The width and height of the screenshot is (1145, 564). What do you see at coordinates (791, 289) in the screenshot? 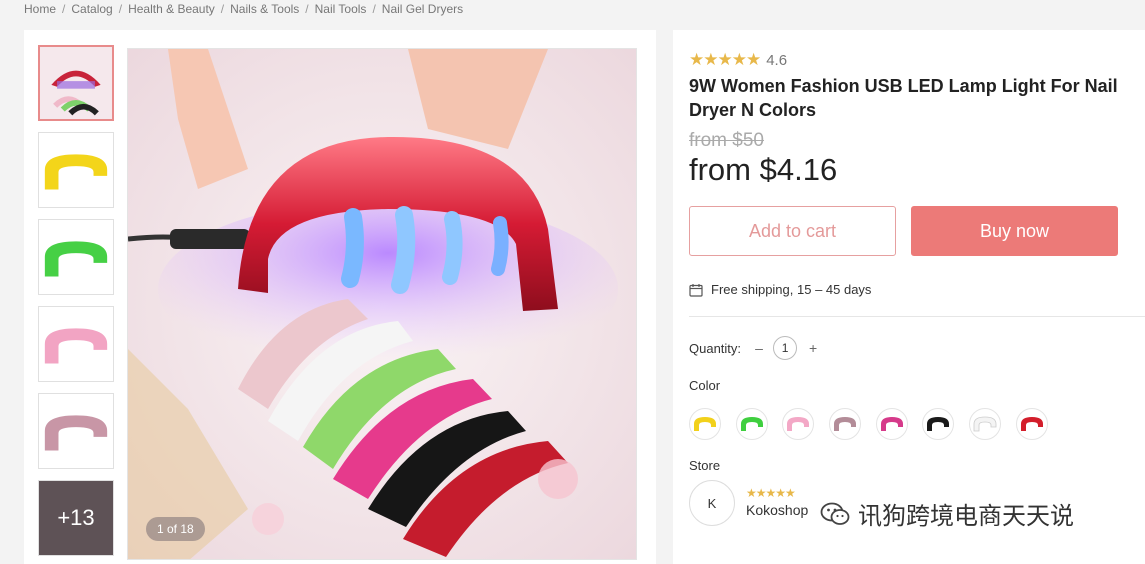
I see `shipping-text: Free shipping, 15 – 45 days` at bounding box center [791, 289].